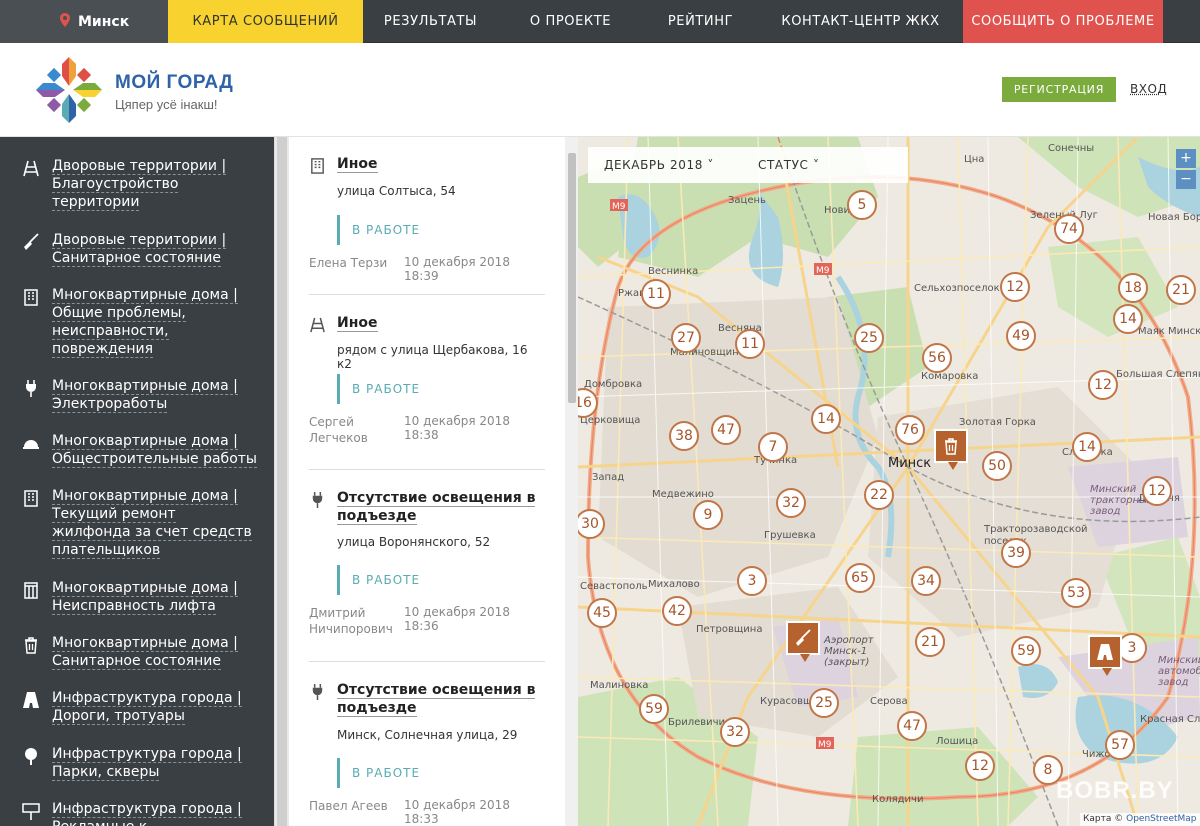 The image size is (1200, 826). What do you see at coordinates (1016, 553) in the screenshot?
I see `map-cluster: 39` at bounding box center [1016, 553].